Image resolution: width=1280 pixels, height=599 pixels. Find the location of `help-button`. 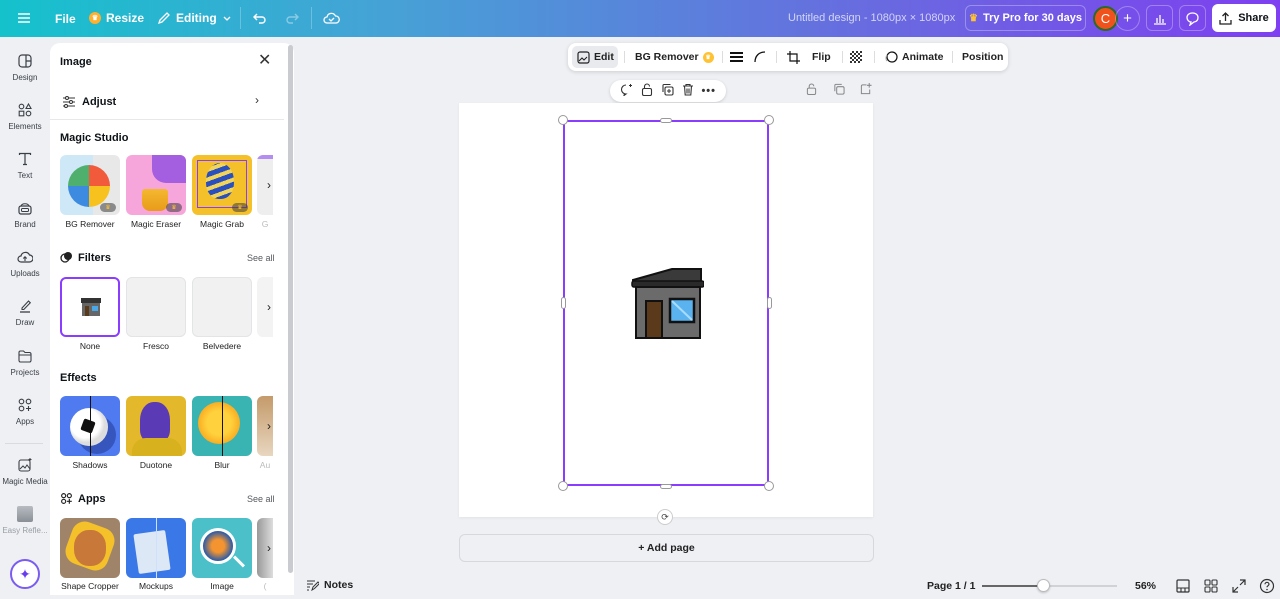

help-button is located at coordinates (1267, 586).